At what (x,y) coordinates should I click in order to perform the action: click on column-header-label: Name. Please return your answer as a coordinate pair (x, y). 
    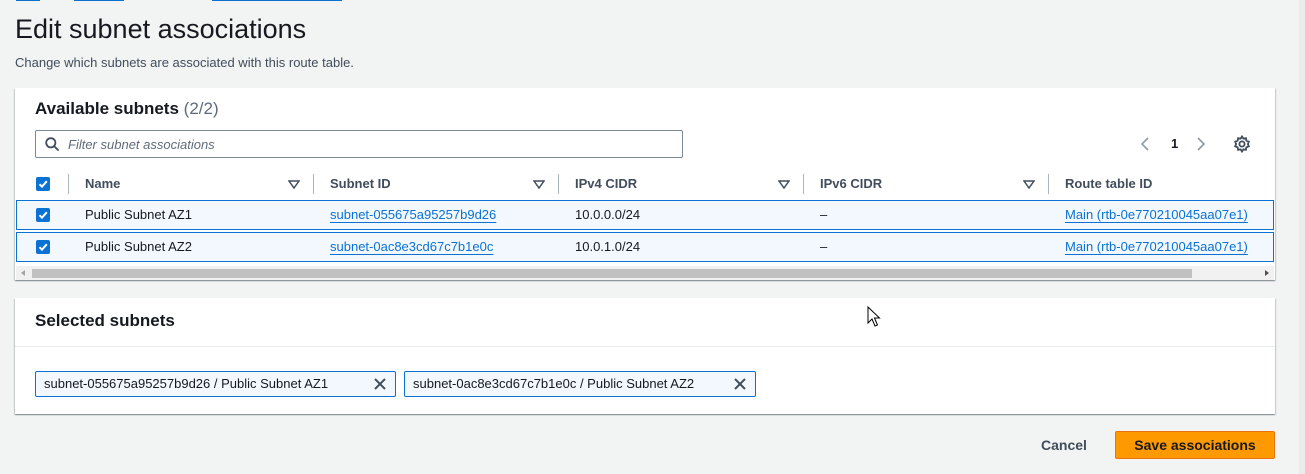
    Looking at the image, I should click on (103, 183).